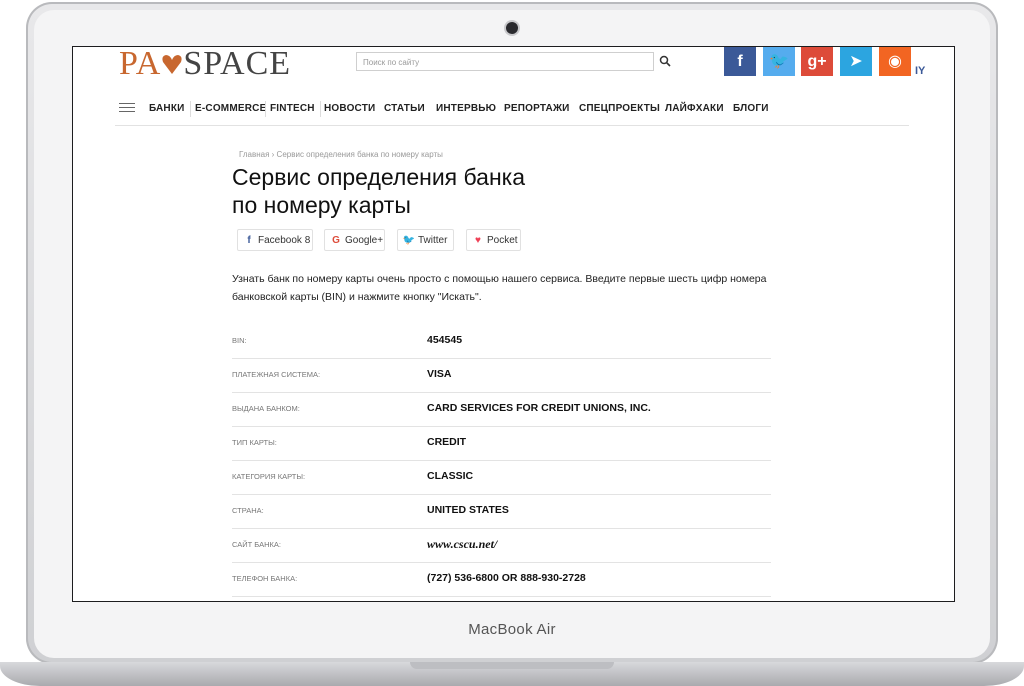  What do you see at coordinates (501, 376) in the screenshot?
I see `table-row: Платежная система: VISA` at bounding box center [501, 376].